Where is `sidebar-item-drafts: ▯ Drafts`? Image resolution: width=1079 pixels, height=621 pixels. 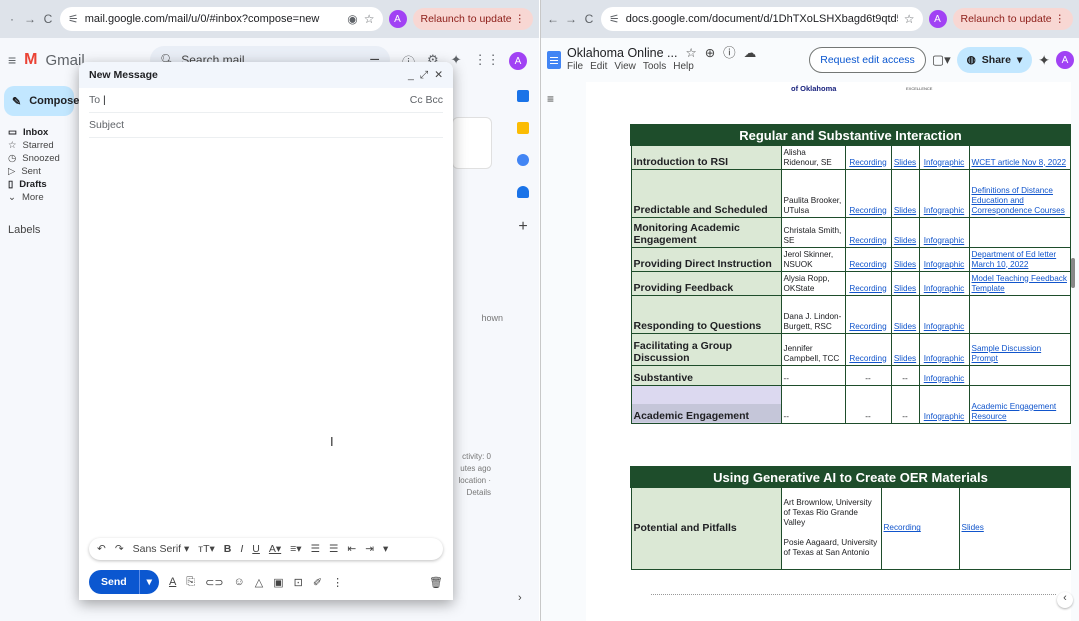
sidebar-item-drafts: ▯ Drafts is located at coordinates (39, 184).